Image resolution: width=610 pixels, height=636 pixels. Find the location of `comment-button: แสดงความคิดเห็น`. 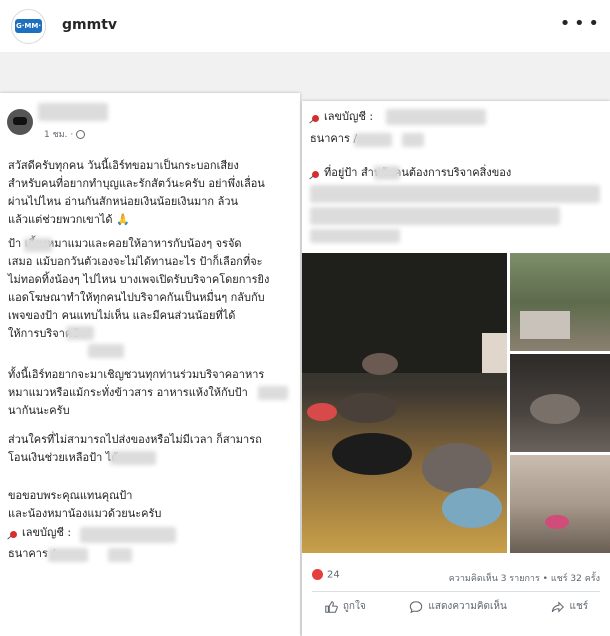

comment-button: แสดงความคิดเห็น is located at coordinates (458, 606).